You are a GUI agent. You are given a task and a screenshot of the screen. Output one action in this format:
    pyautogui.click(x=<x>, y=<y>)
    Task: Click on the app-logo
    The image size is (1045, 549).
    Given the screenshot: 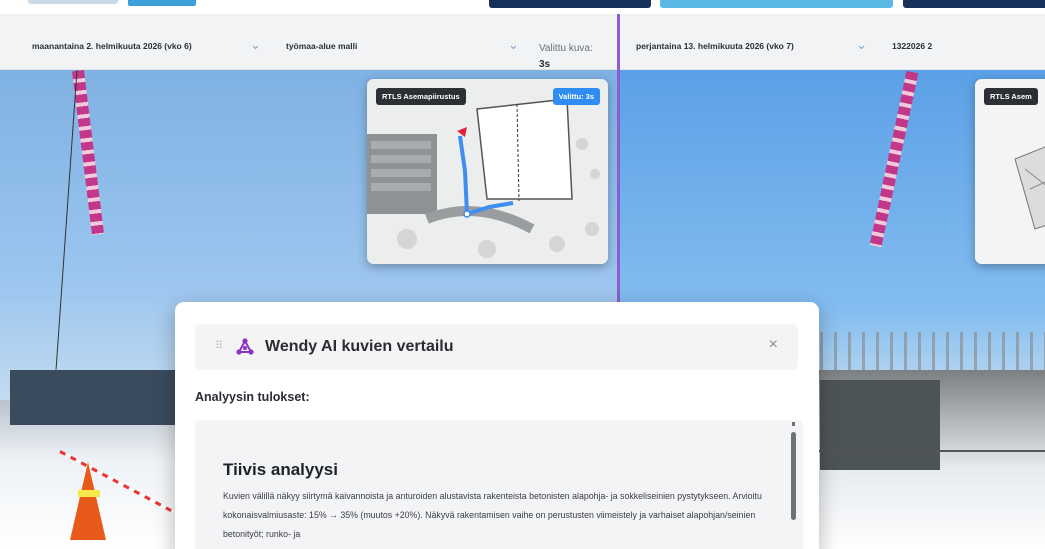 What is the action you would take?
    pyautogui.click(x=73, y=2)
    